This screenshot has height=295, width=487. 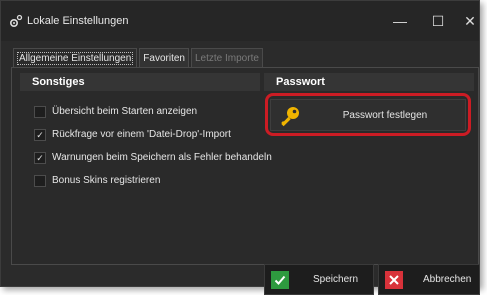 I want to click on tab-label: Letzte Importe, so click(x=226, y=58).